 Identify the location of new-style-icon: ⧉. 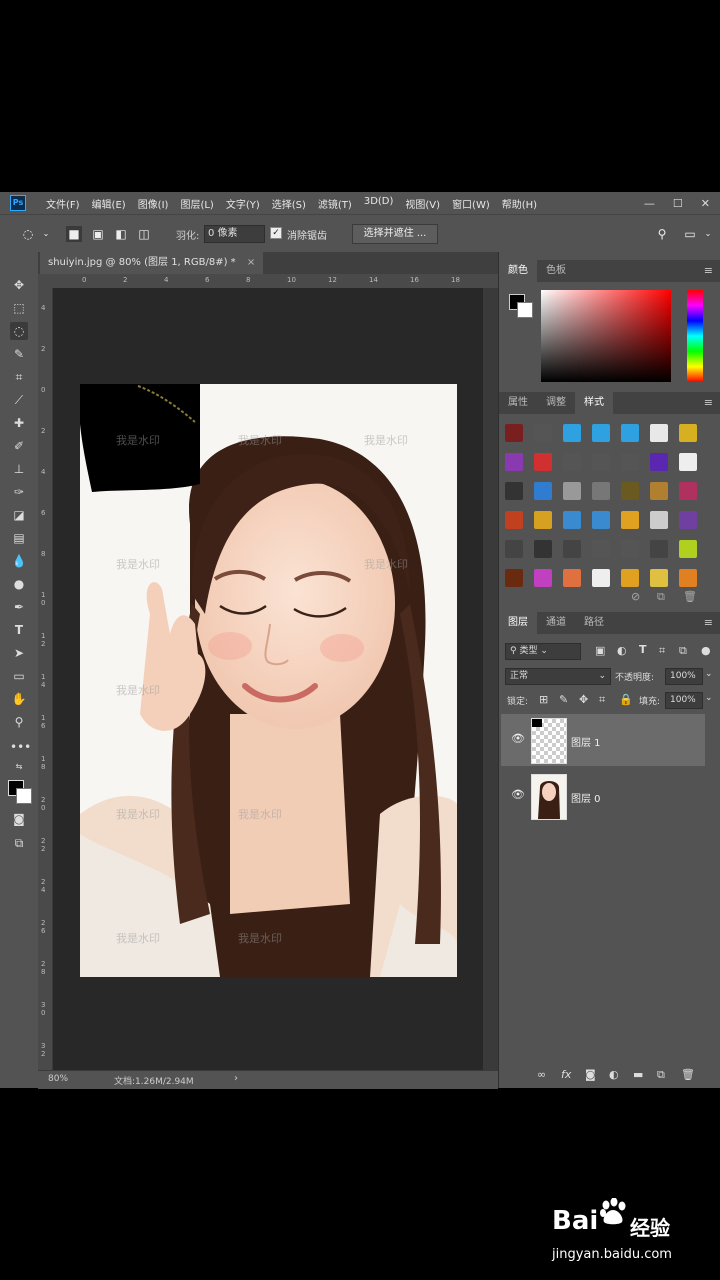
(661, 597).